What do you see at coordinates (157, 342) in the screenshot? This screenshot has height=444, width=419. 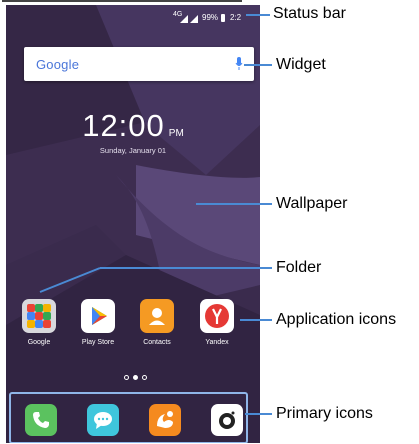 I see `app-label: Contacts` at bounding box center [157, 342].